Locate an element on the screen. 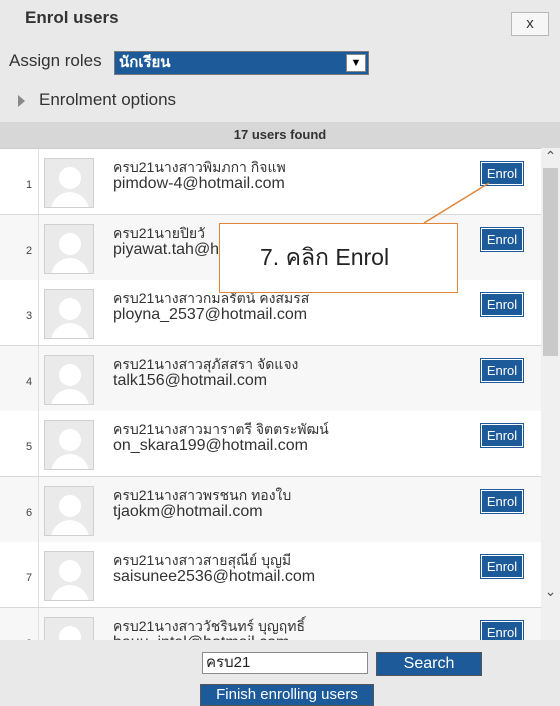  user-email: ployna_2537@hotmail.com is located at coordinates (210, 314).